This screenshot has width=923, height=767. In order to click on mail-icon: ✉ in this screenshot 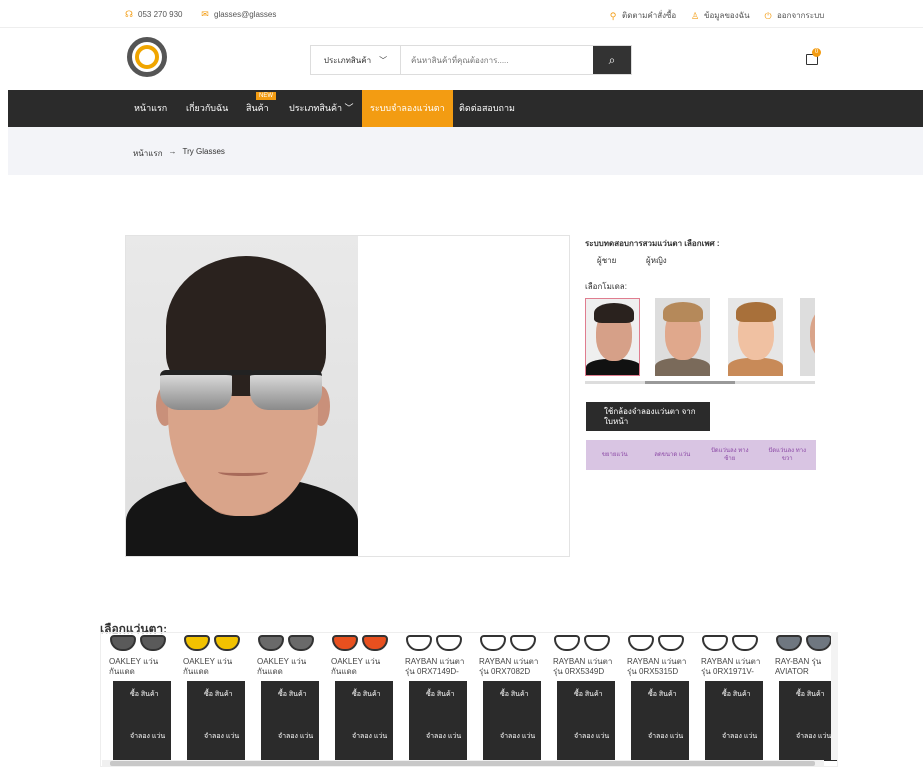, I will do `click(205, 14)`.